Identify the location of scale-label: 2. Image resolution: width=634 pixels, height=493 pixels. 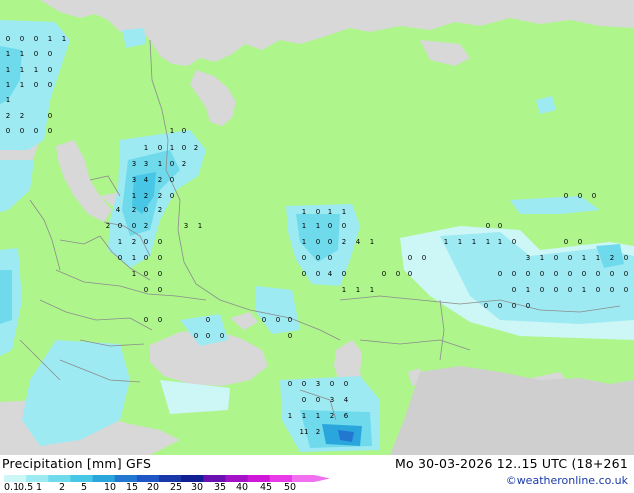
(62, 487).